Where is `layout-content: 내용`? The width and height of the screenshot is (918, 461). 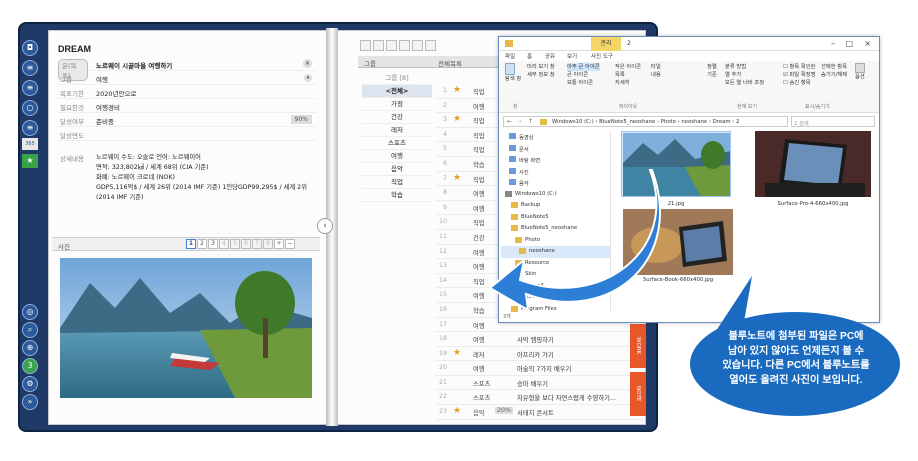 layout-content: 내용 is located at coordinates (656, 75).